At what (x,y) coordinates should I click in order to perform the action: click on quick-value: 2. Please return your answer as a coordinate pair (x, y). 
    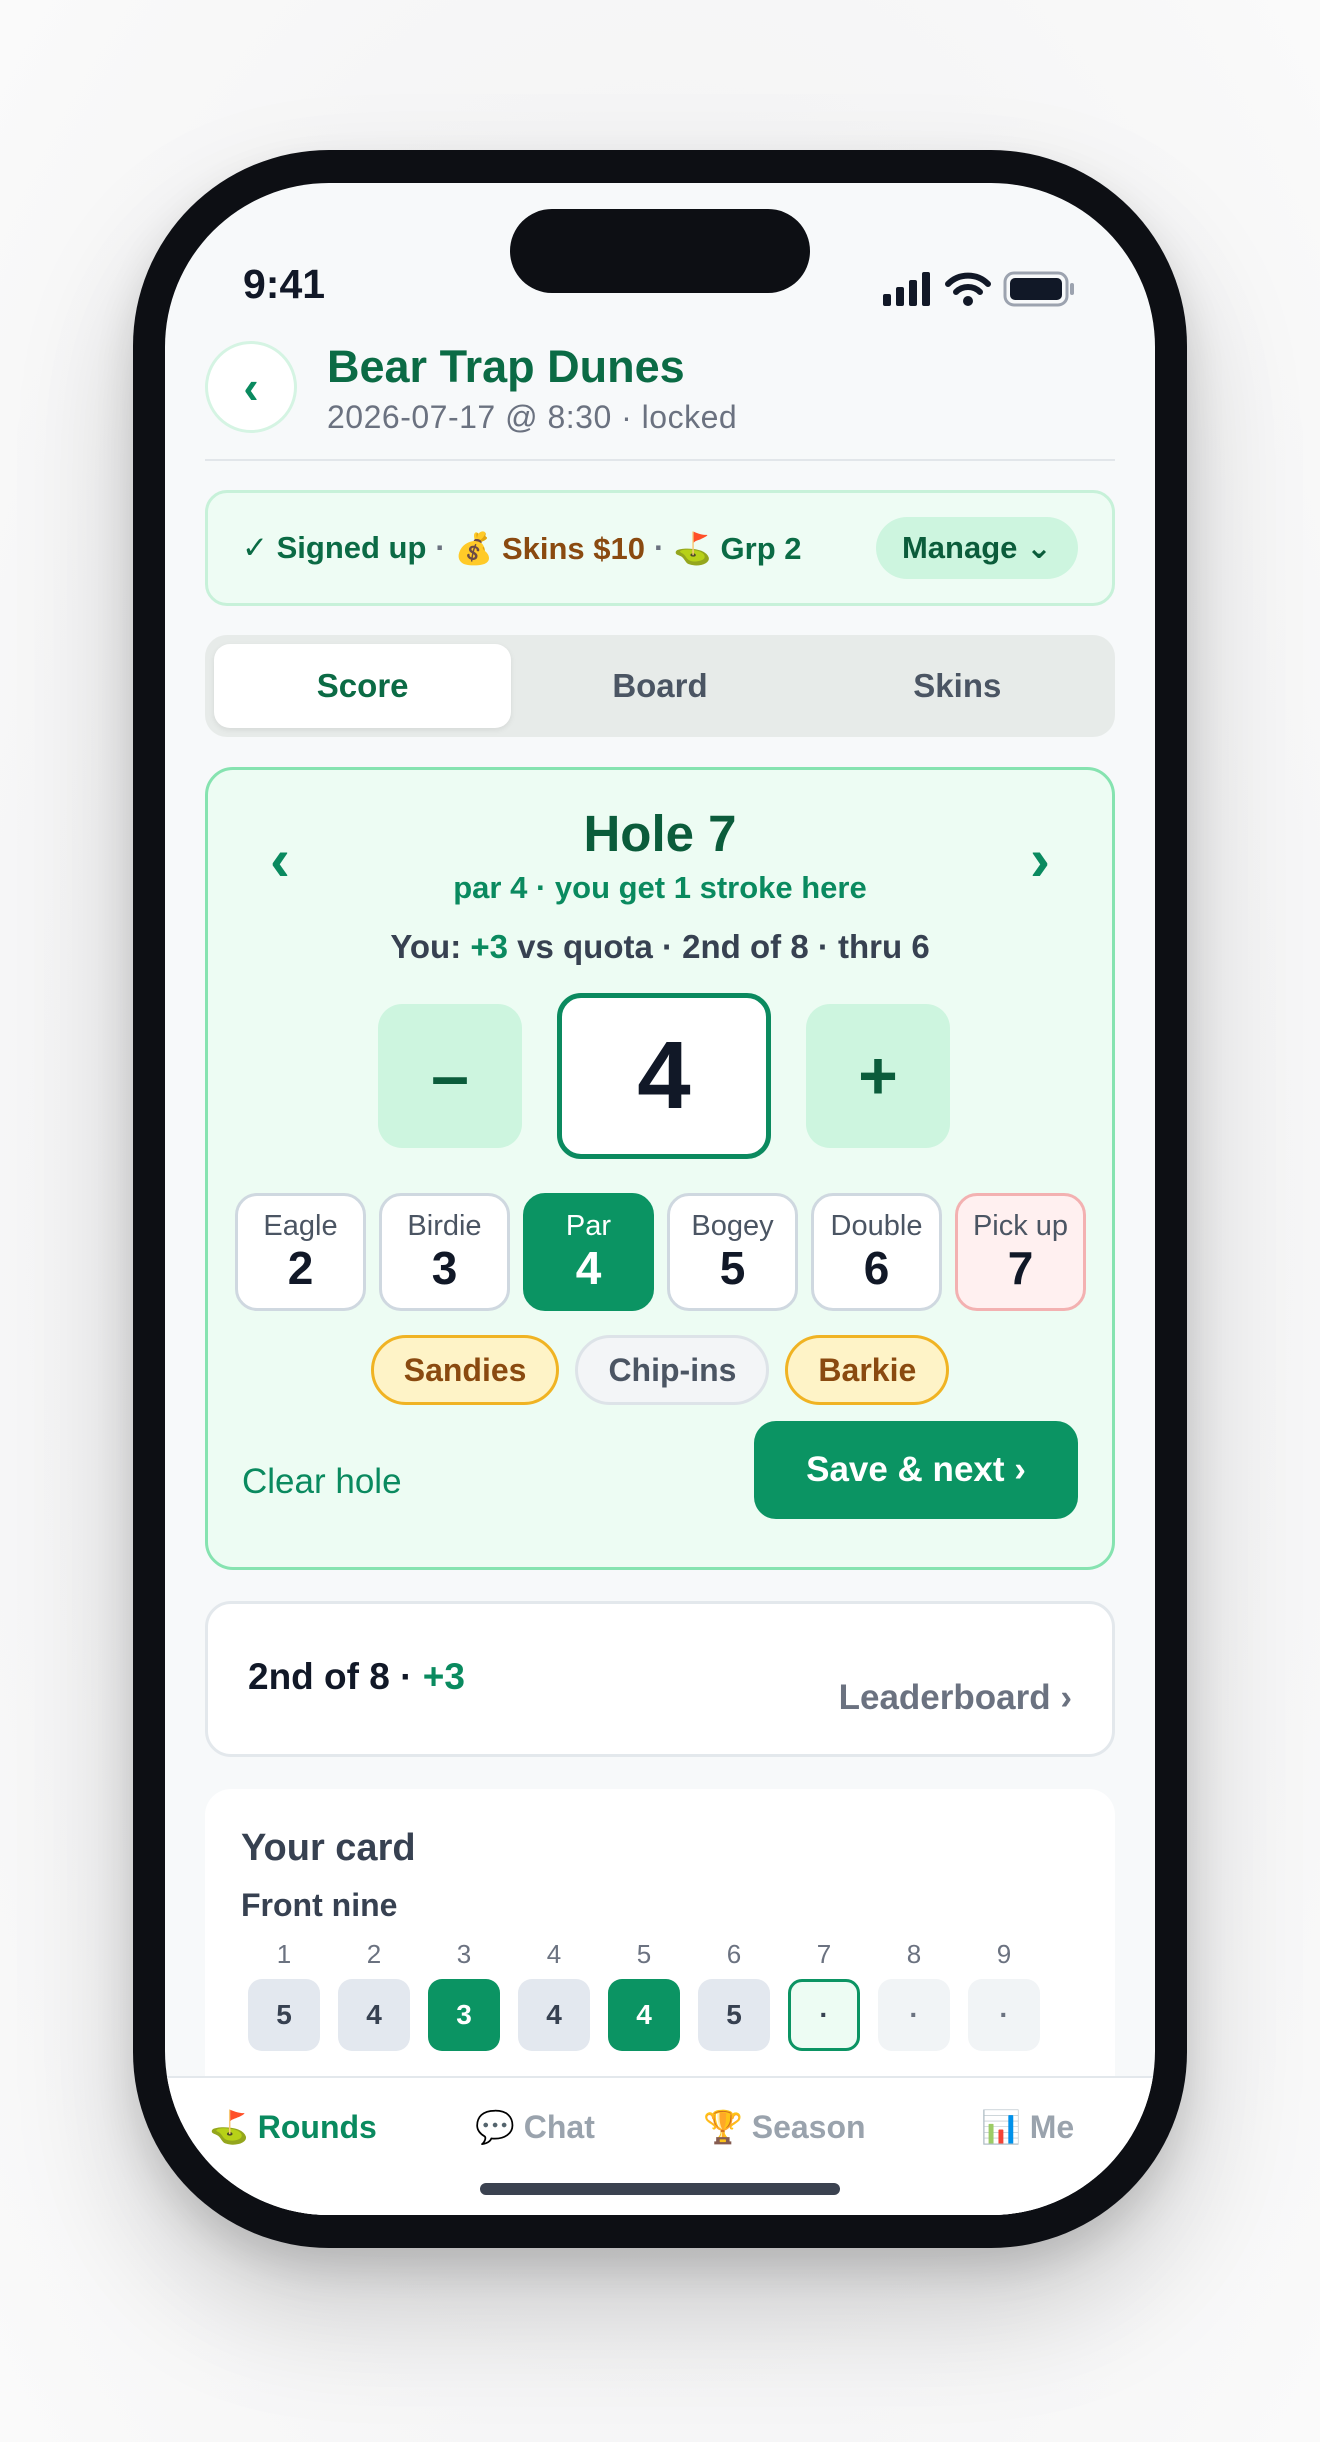
    Looking at the image, I should click on (300, 1268).